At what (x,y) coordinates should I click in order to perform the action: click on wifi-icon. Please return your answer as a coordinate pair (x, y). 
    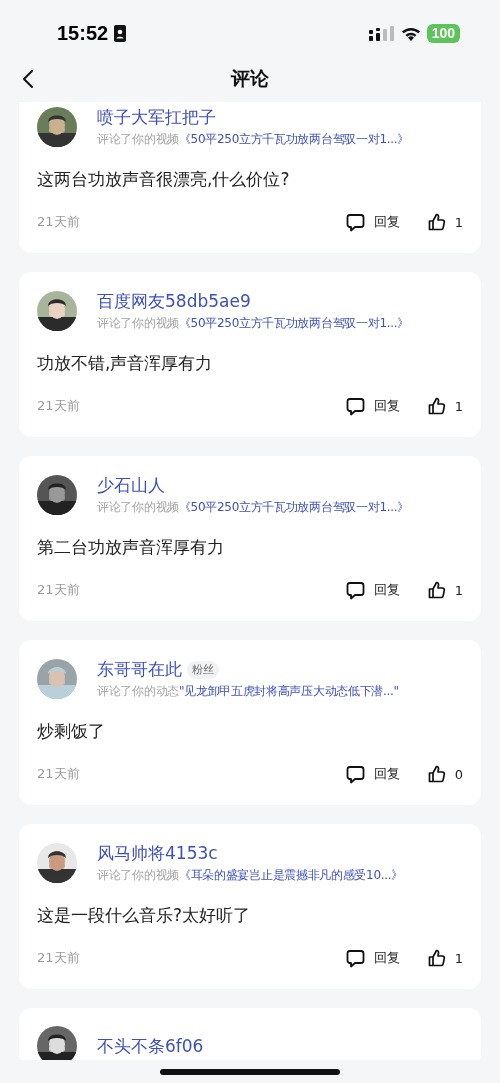
    Looking at the image, I should click on (410, 33).